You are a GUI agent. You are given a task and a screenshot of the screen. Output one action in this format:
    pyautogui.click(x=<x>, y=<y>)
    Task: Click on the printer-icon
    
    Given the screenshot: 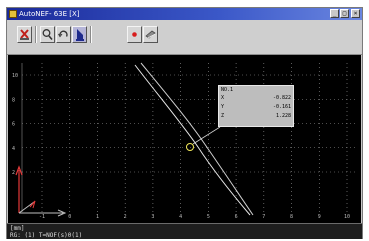 What is the action you would take?
    pyautogui.click(x=150, y=34)
    